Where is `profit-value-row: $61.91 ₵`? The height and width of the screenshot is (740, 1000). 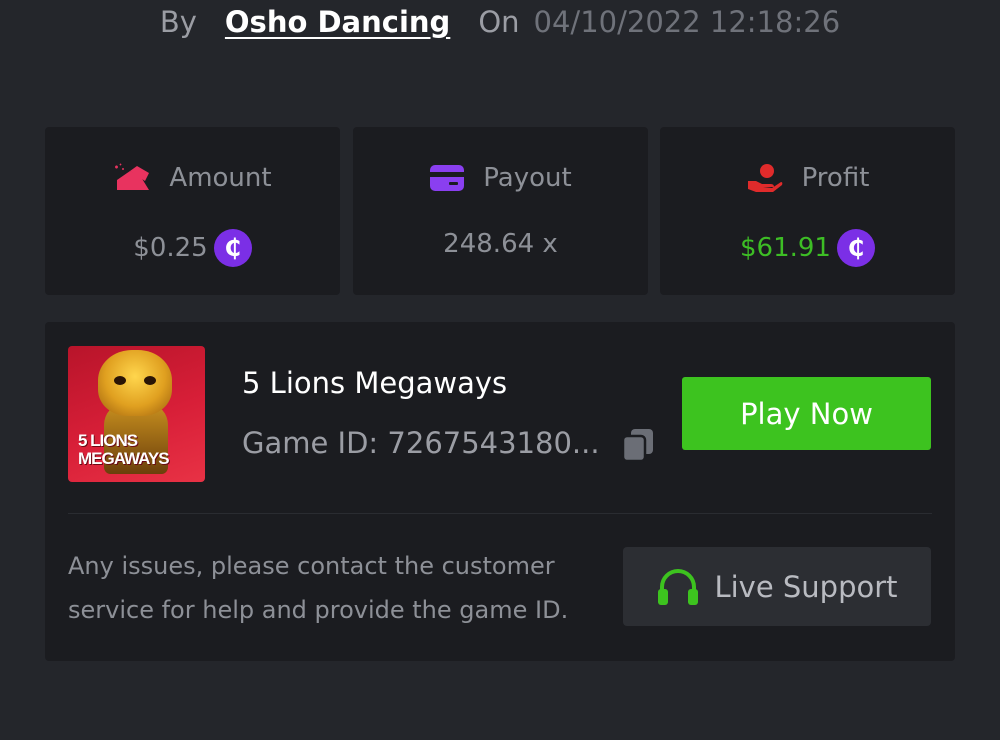
profit-value-row: $61.91 ₵ is located at coordinates (807, 248).